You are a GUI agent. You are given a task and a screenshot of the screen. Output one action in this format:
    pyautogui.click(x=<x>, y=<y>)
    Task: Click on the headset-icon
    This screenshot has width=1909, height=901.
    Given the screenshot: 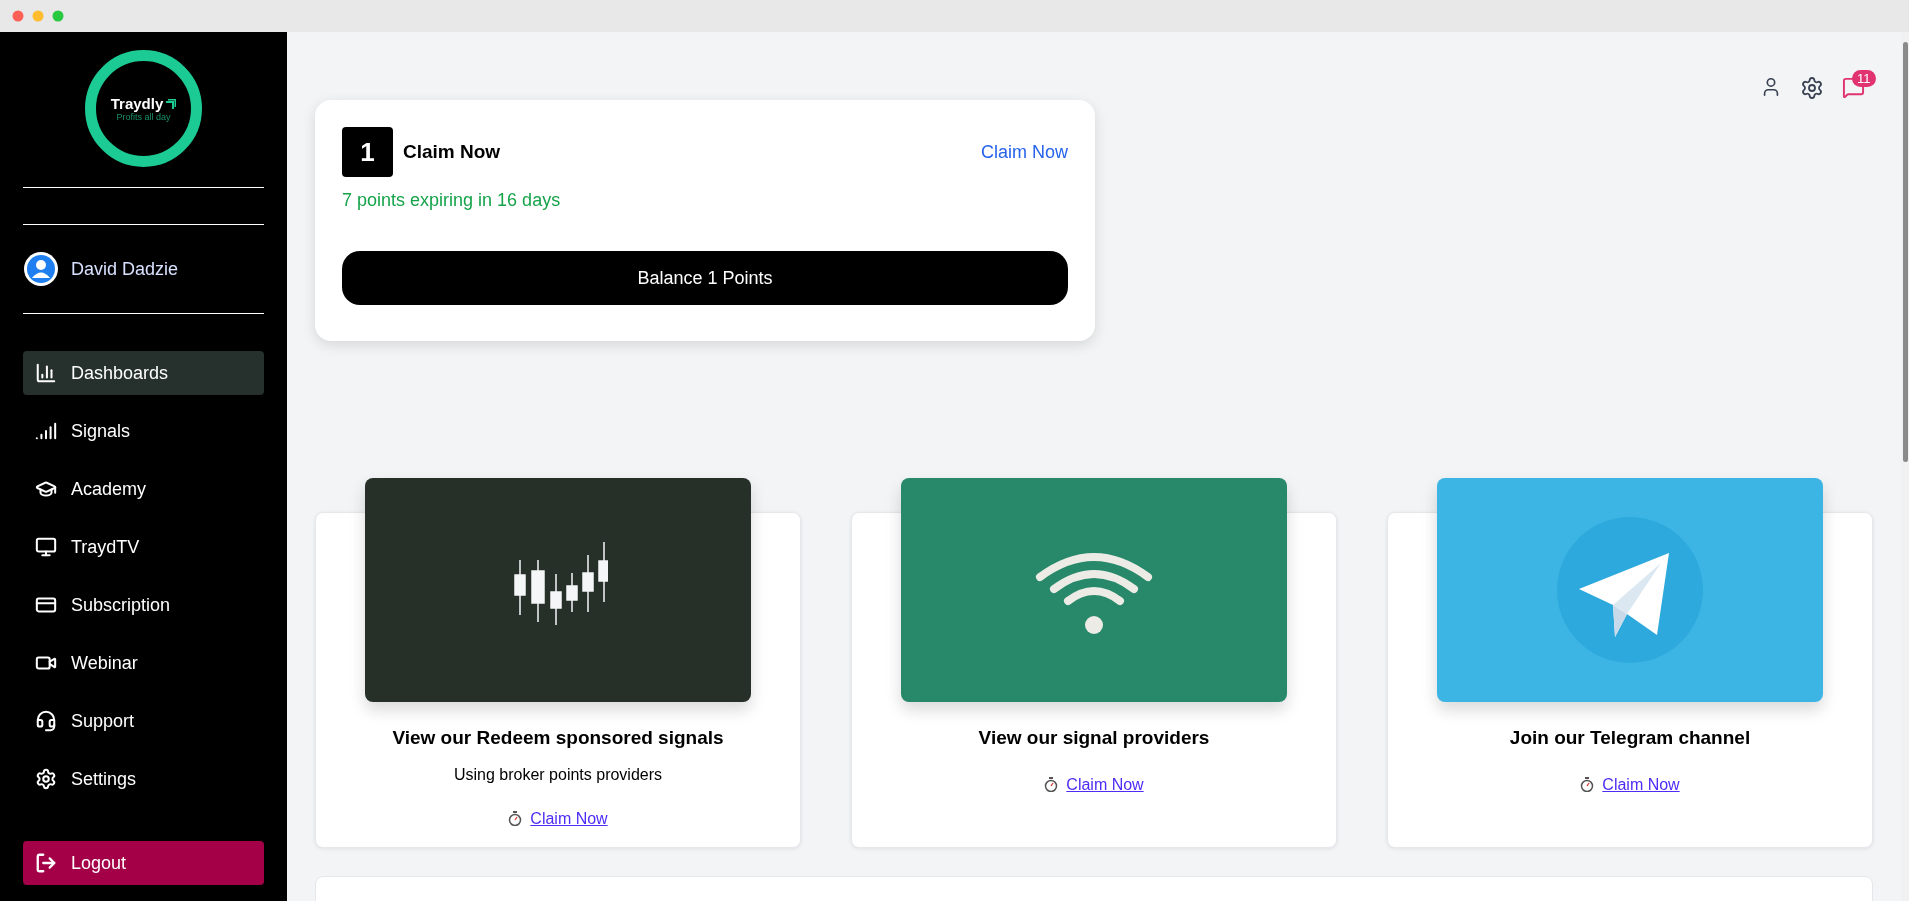 What is the action you would take?
    pyautogui.click(x=46, y=721)
    